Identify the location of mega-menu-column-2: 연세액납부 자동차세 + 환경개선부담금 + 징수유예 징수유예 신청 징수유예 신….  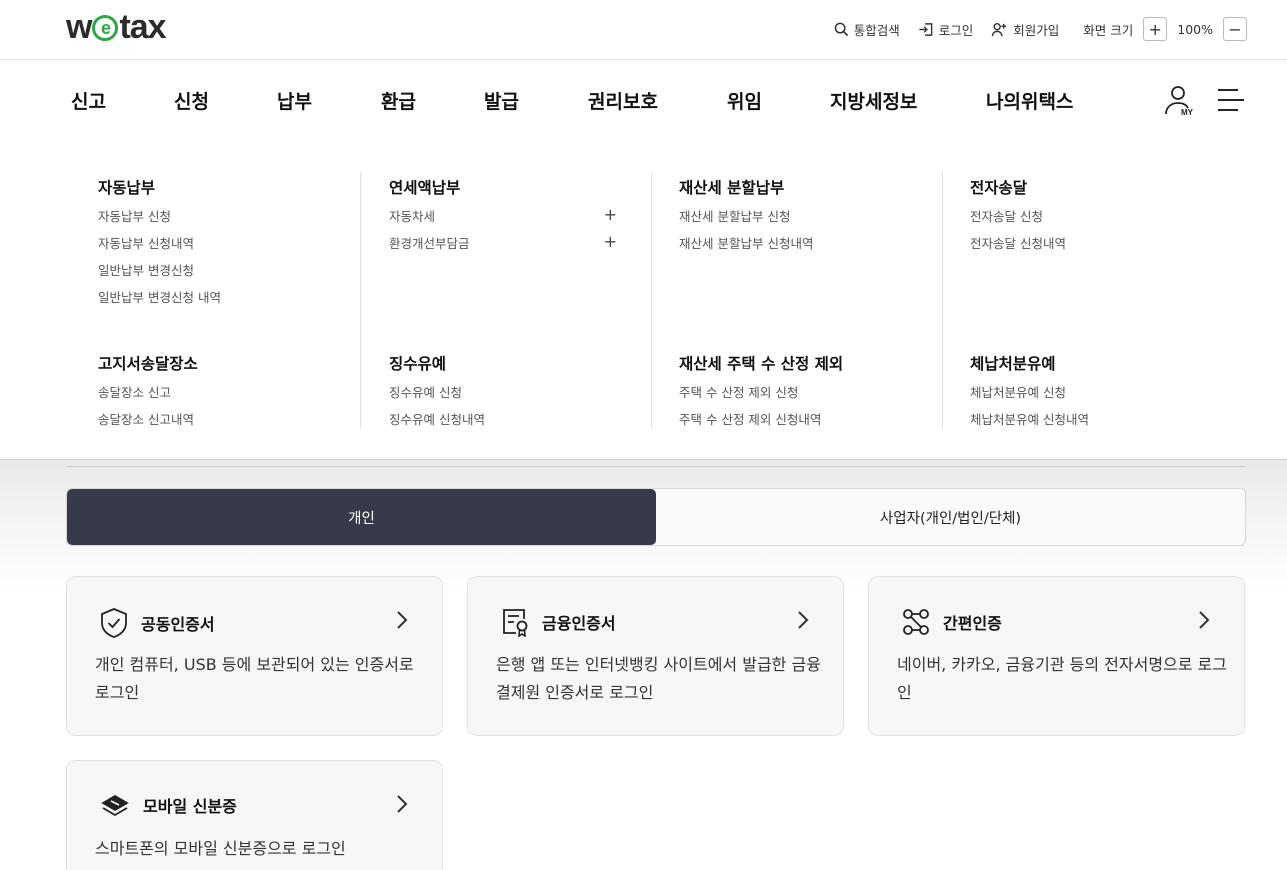
(506, 300).